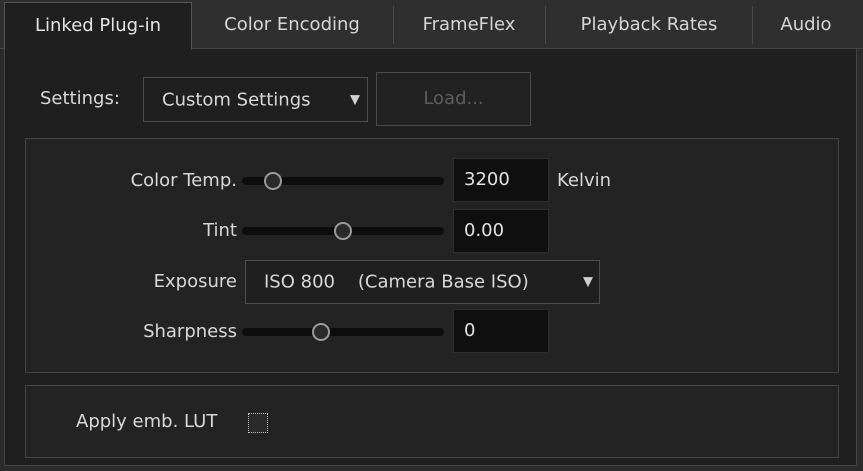  What do you see at coordinates (292, 25) in the screenshot?
I see `tab-color-encoding: Color Encoding` at bounding box center [292, 25].